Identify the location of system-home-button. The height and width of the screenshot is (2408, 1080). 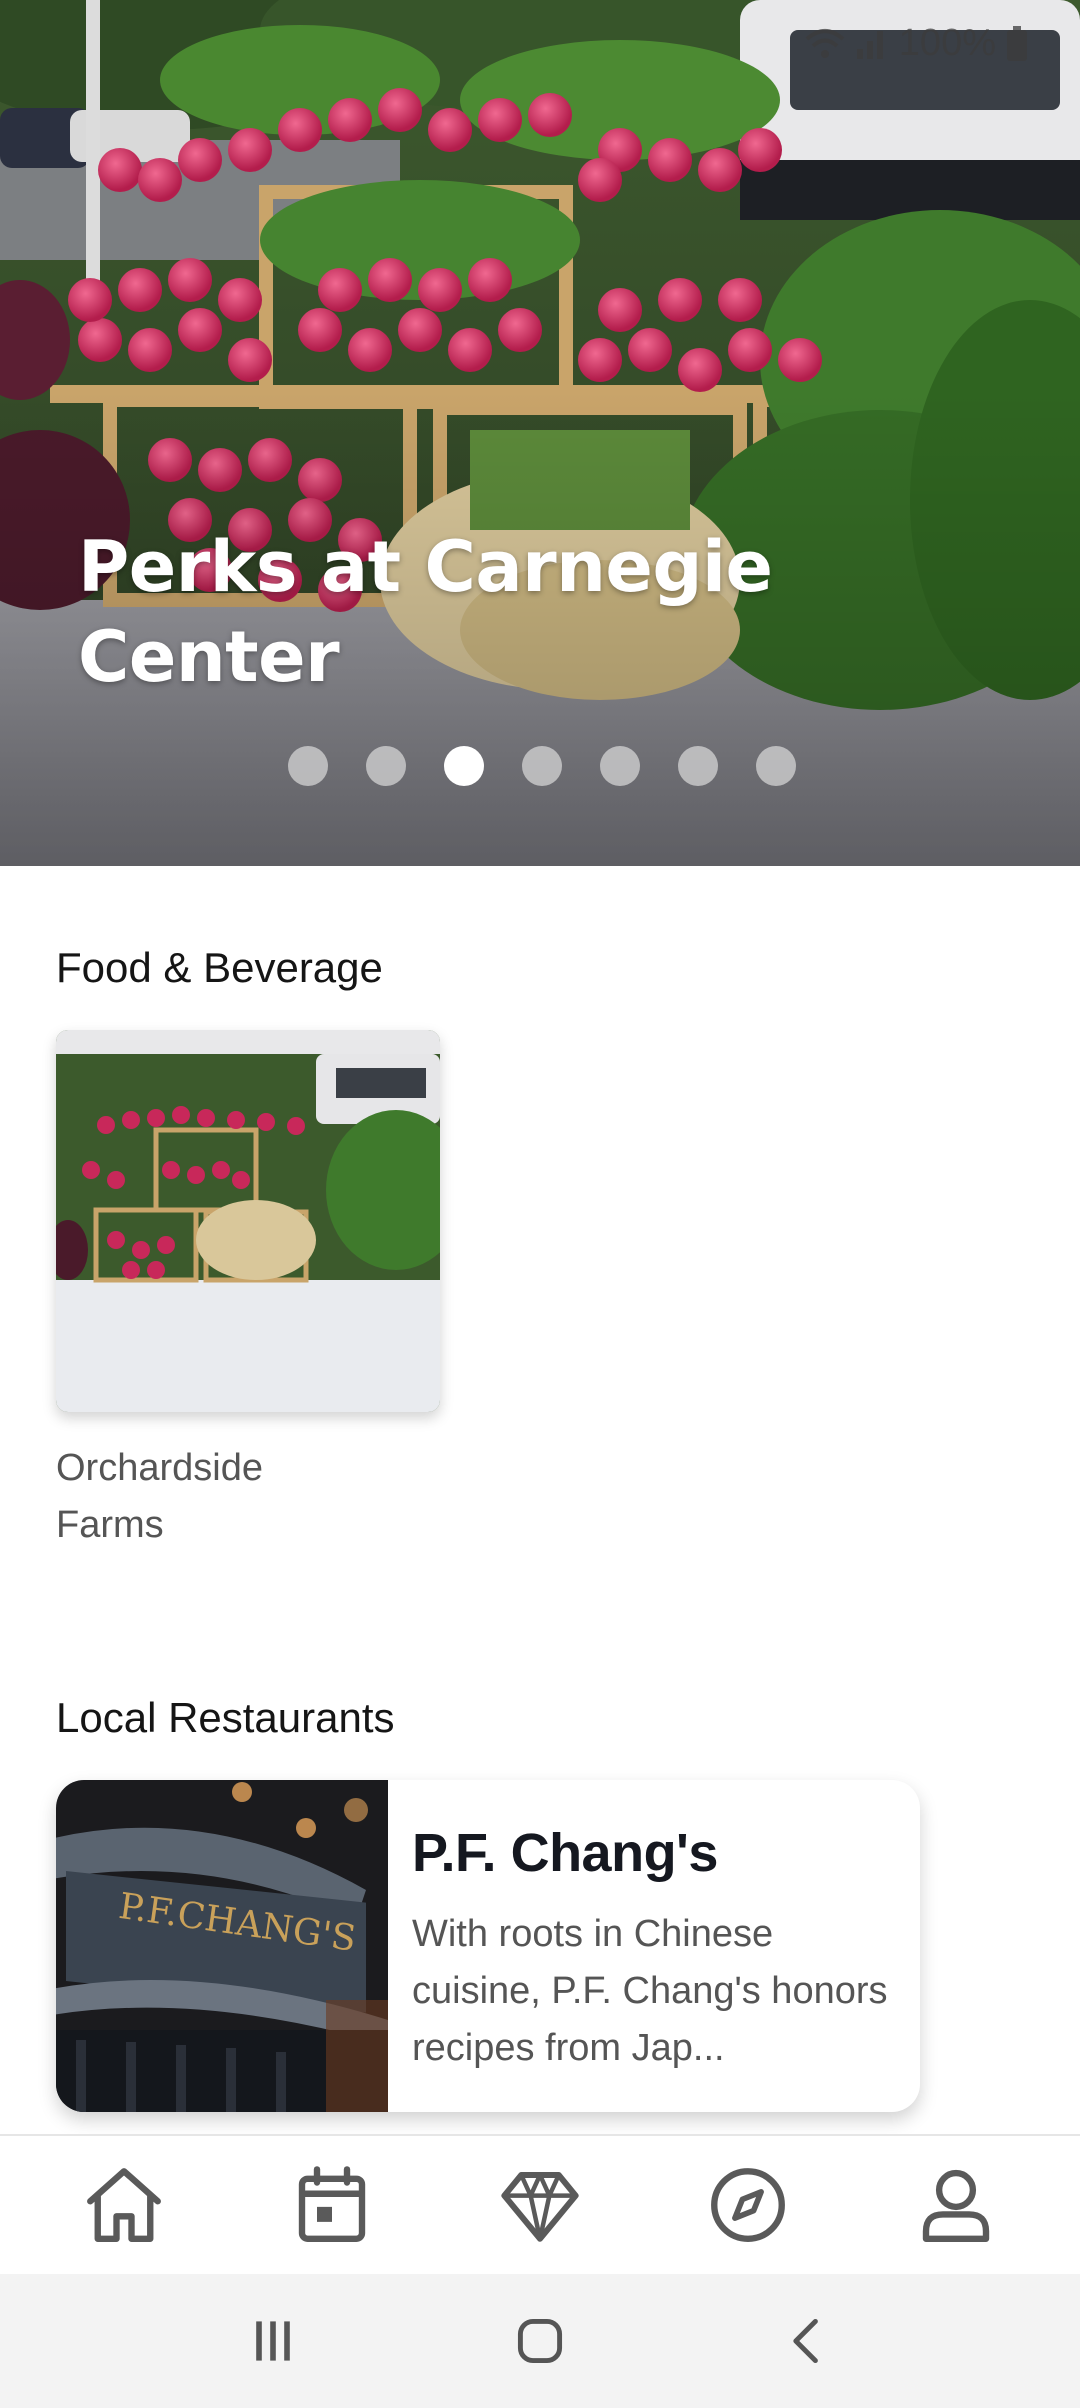
(540, 2341).